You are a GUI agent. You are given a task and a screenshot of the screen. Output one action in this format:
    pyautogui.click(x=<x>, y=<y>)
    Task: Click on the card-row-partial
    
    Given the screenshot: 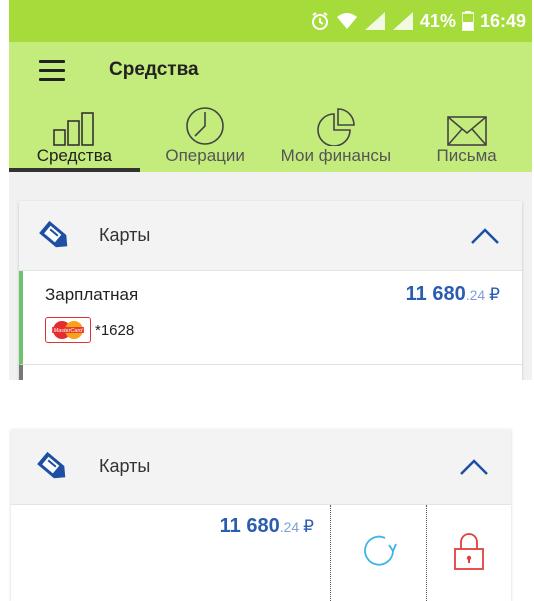 What is the action you would take?
    pyautogui.click(x=270, y=372)
    